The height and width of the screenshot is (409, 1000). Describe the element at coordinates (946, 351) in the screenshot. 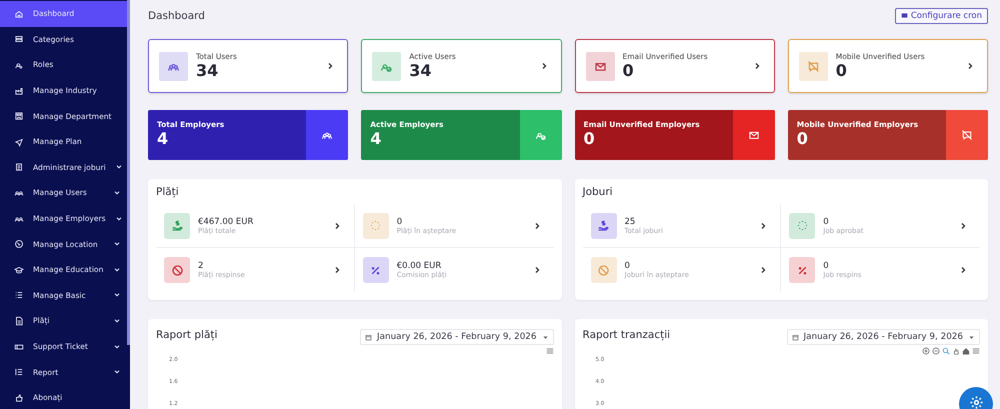

I see `search-icon` at that location.